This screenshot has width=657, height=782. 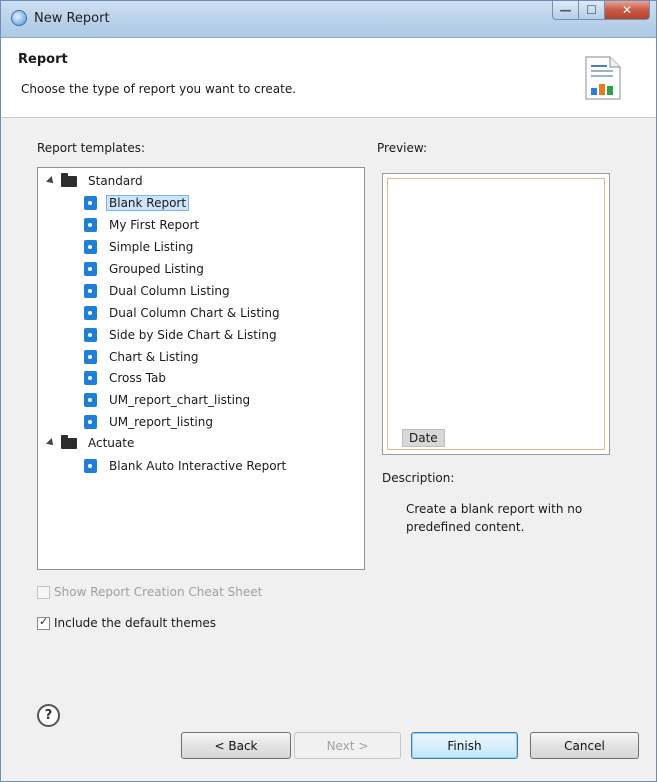 I want to click on close-icon: ✕, so click(x=627, y=10).